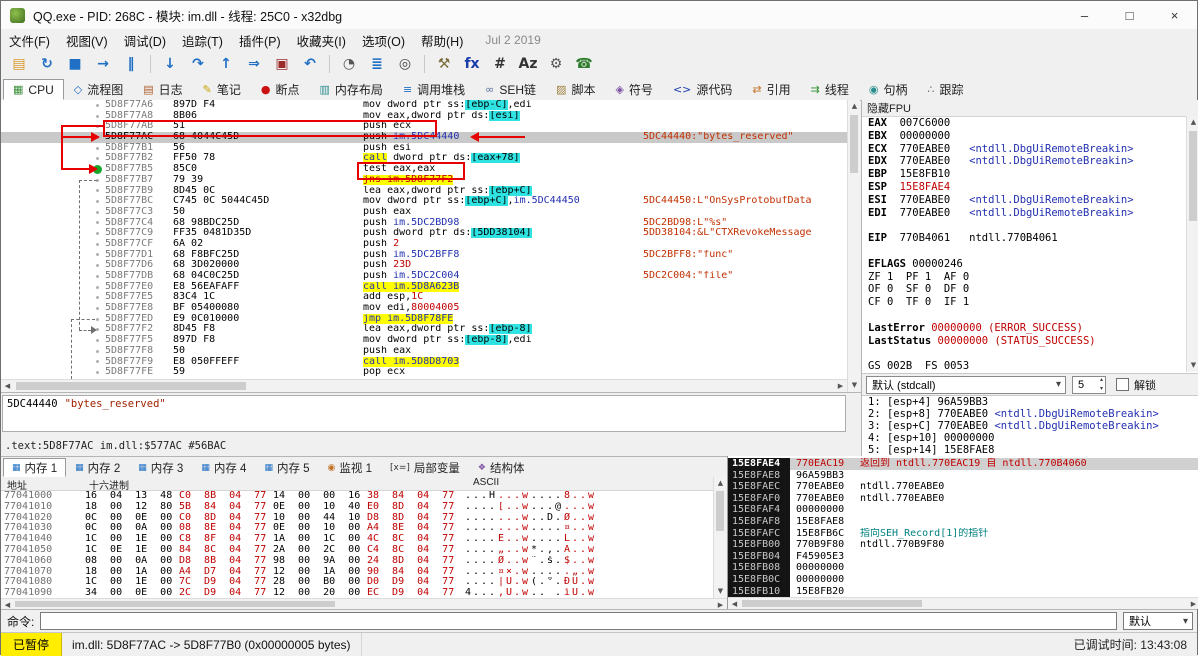 The width and height of the screenshot is (1198, 656). What do you see at coordinates (1024, 289) in the screenshot?
I see `register-line: OF 0 SF 0 DF 0` at bounding box center [1024, 289].